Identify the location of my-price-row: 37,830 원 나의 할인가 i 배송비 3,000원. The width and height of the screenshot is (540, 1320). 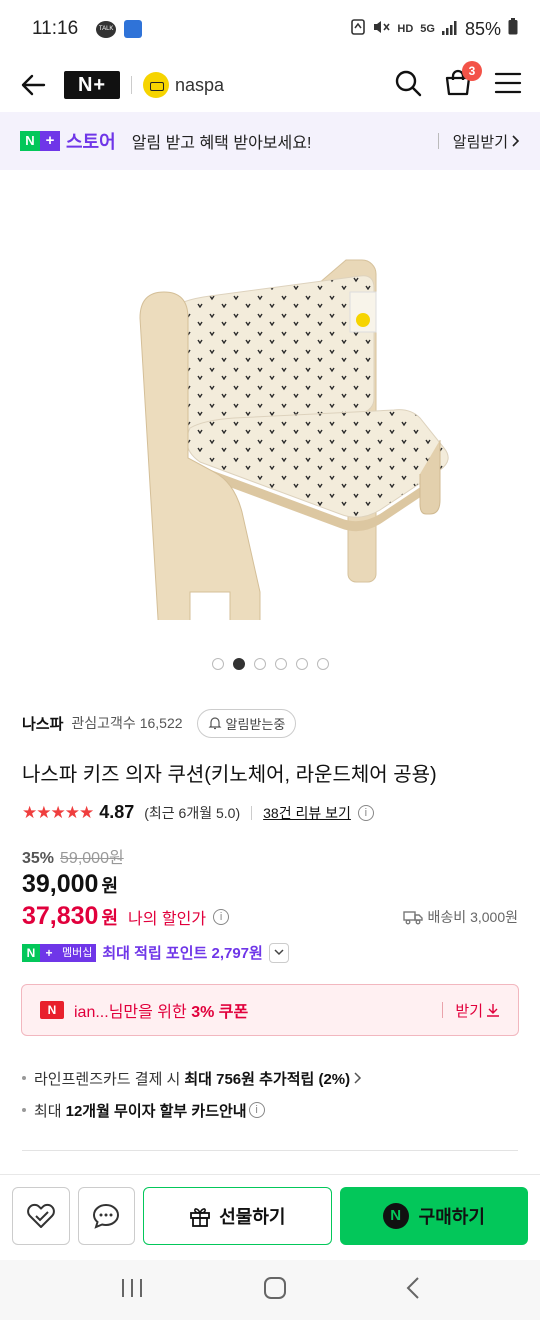
(270, 916).